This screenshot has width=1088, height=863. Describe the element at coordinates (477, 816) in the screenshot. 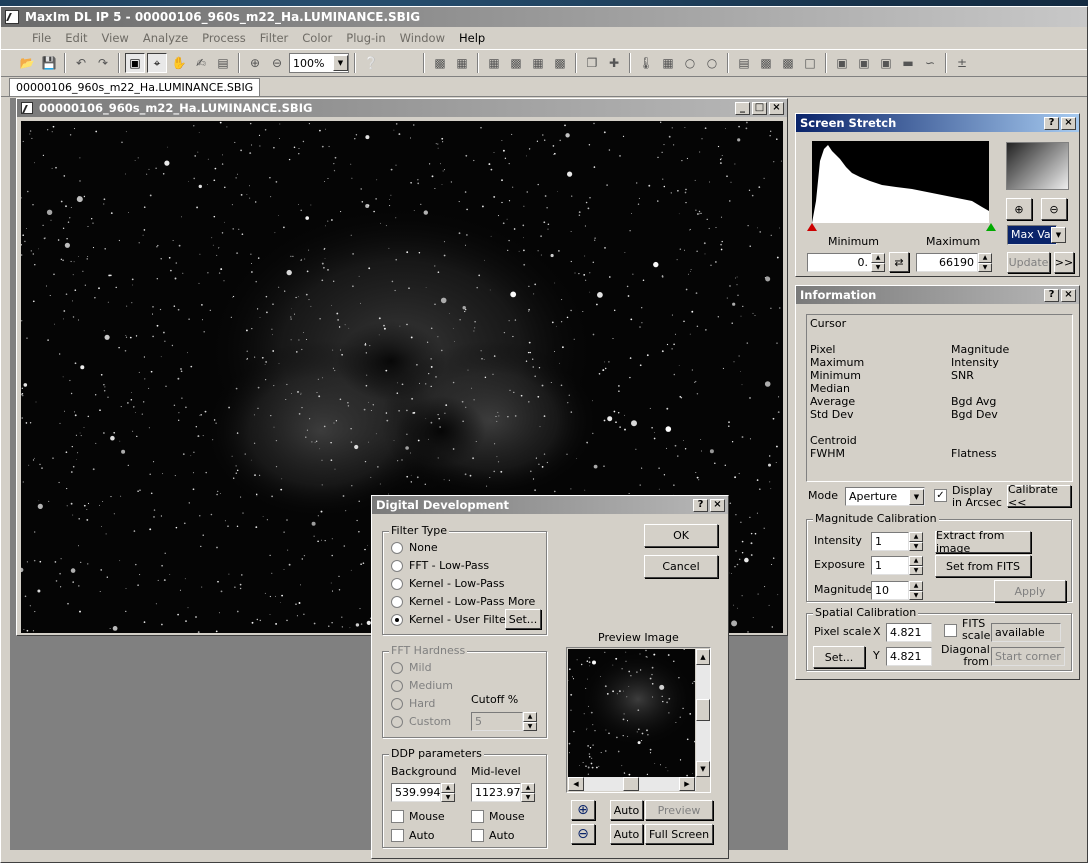

I see `midlevel-mouse-checkbox` at that location.